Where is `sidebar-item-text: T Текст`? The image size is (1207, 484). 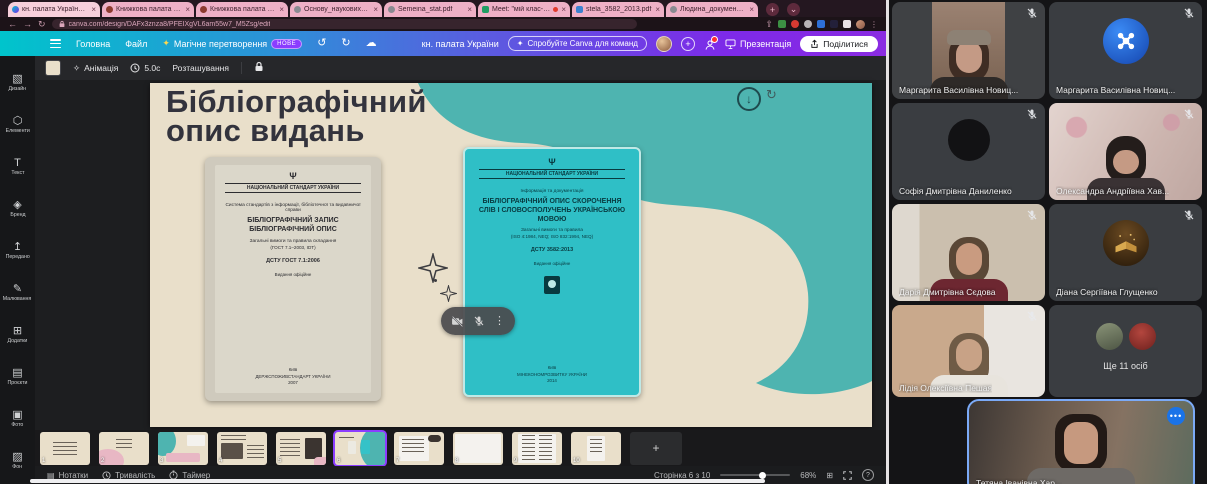
sidebar-item-text: T Текст is located at coordinates (17, 167).